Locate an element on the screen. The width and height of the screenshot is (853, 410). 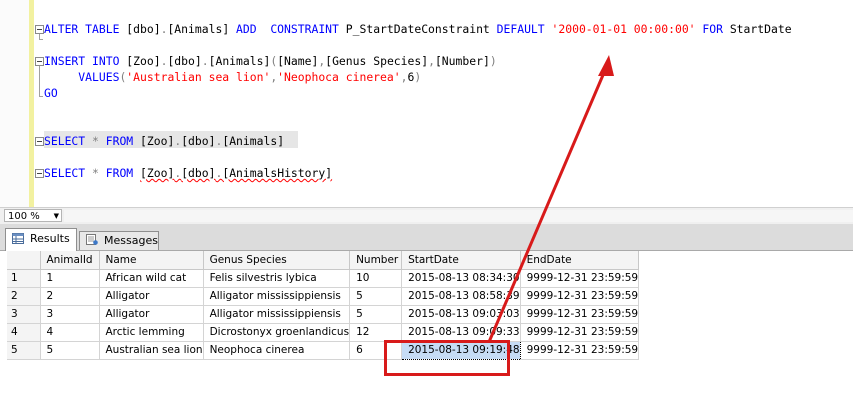
cell: Neophoca cinerea is located at coordinates (277, 350).